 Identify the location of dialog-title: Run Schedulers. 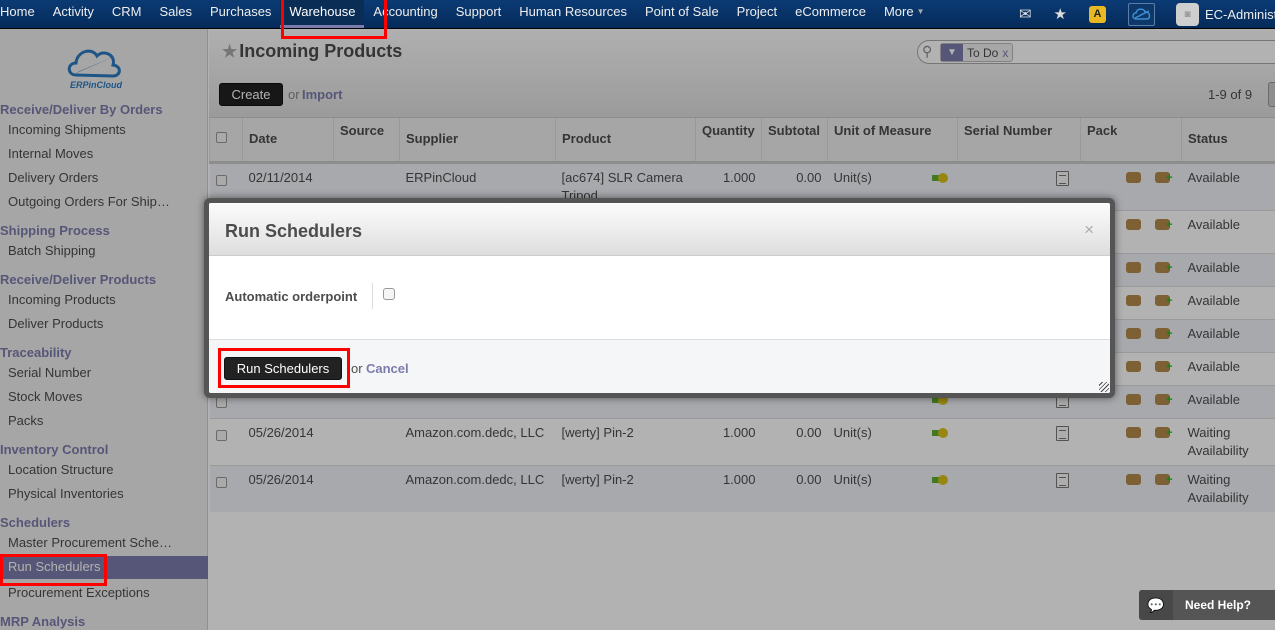
(294, 231).